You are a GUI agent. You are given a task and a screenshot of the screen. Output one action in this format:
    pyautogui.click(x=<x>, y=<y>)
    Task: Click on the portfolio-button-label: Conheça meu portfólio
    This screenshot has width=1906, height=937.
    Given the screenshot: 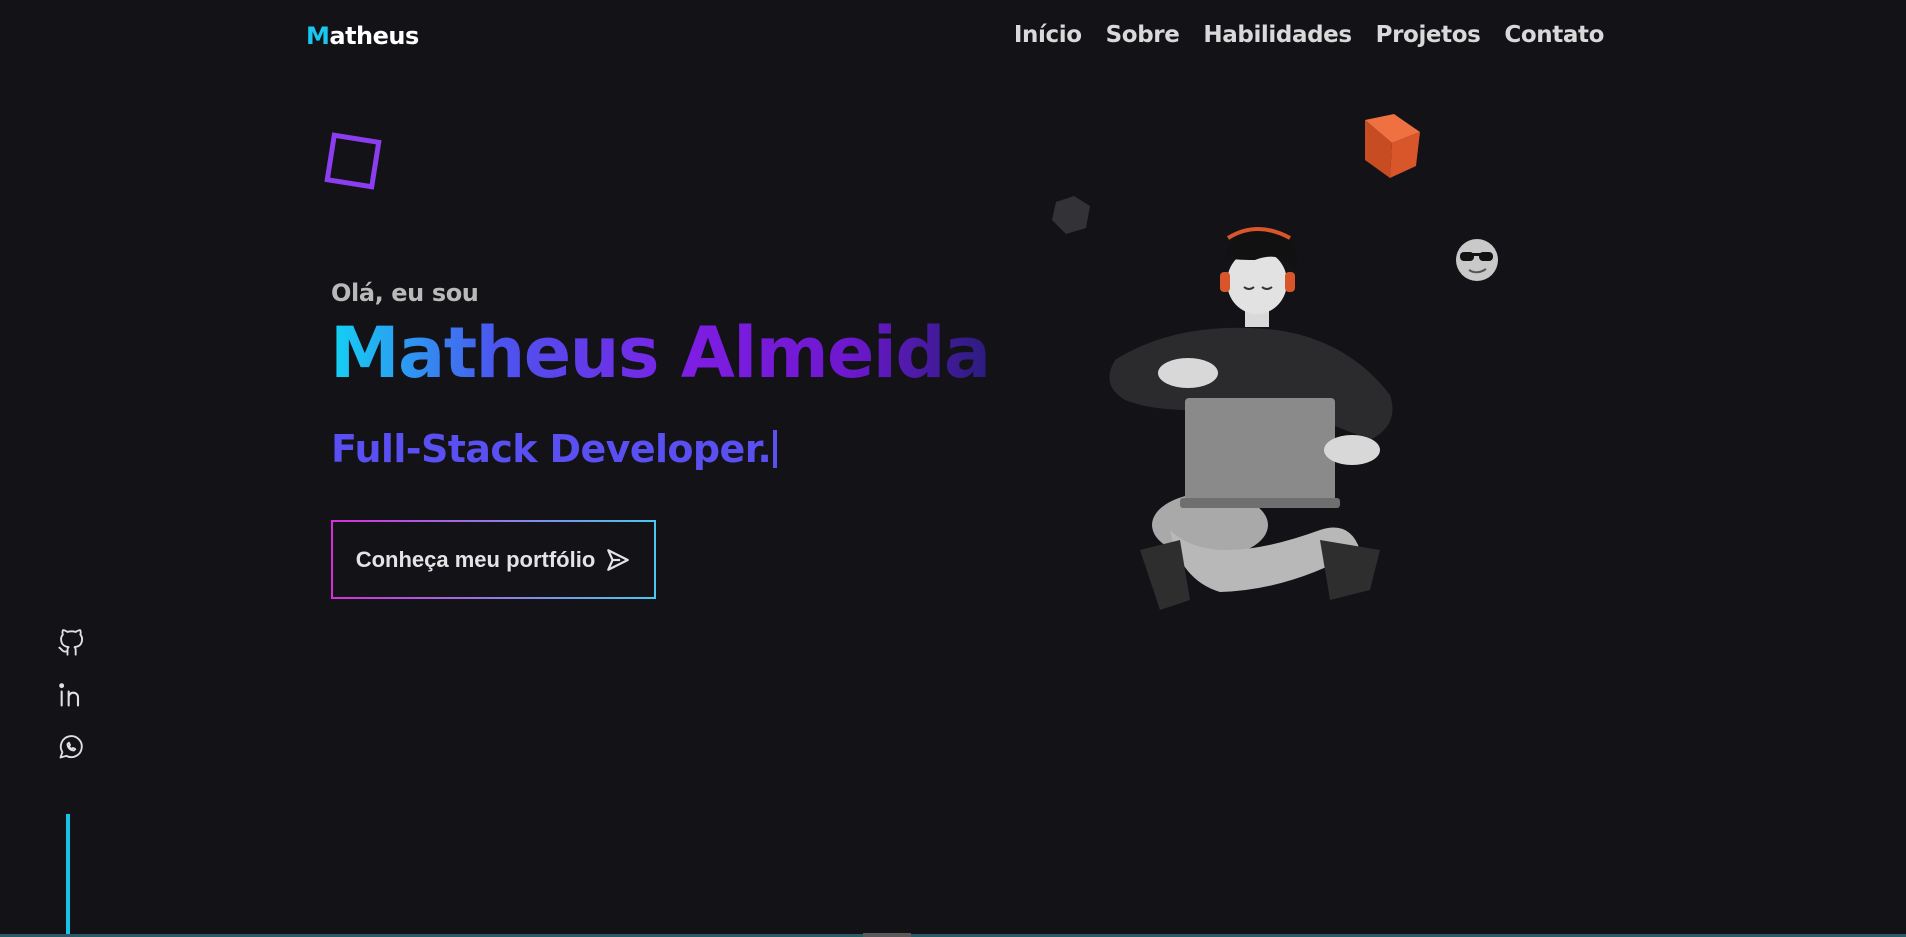 What is the action you would take?
    pyautogui.click(x=475, y=559)
    